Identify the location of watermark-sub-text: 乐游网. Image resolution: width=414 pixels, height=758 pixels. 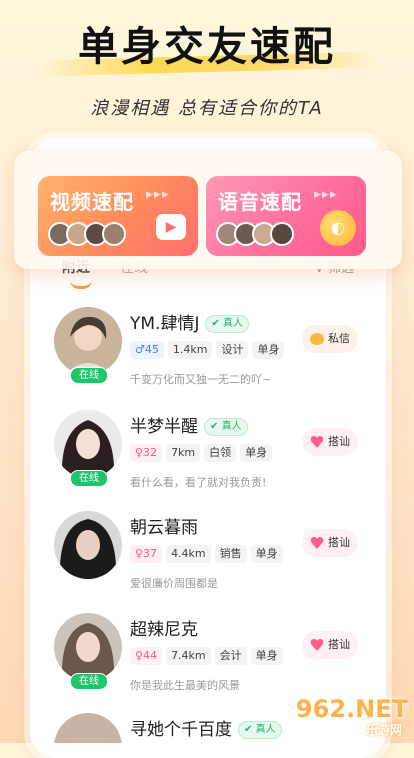
(383, 730).